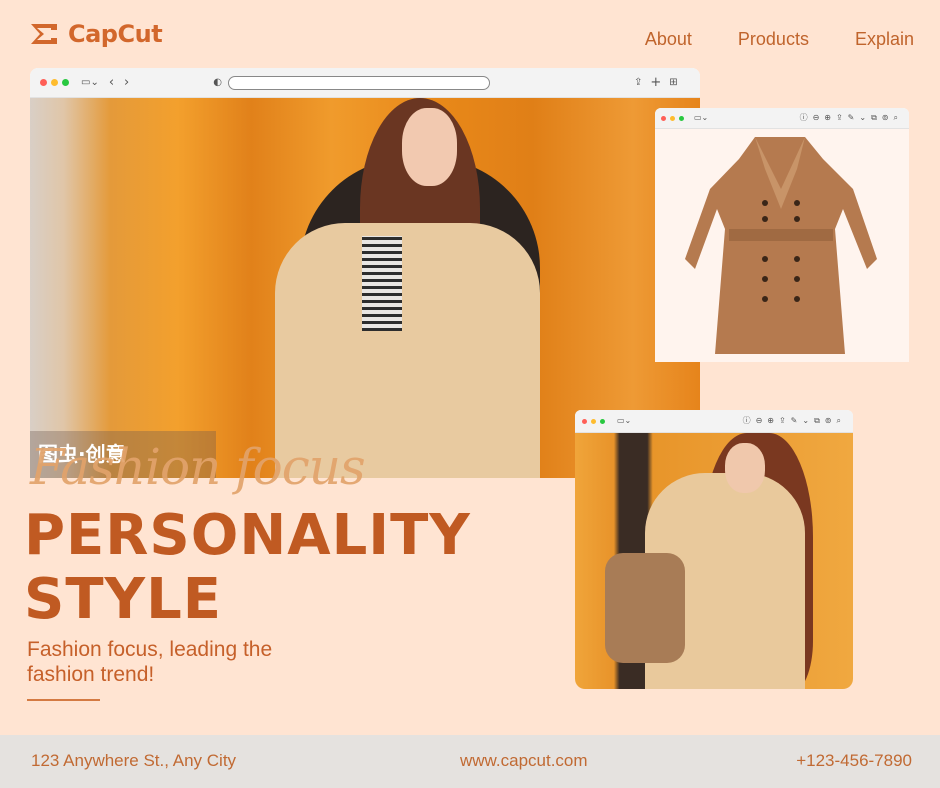 The width and height of the screenshot is (940, 788). I want to click on nav-explain: Explain, so click(884, 39).